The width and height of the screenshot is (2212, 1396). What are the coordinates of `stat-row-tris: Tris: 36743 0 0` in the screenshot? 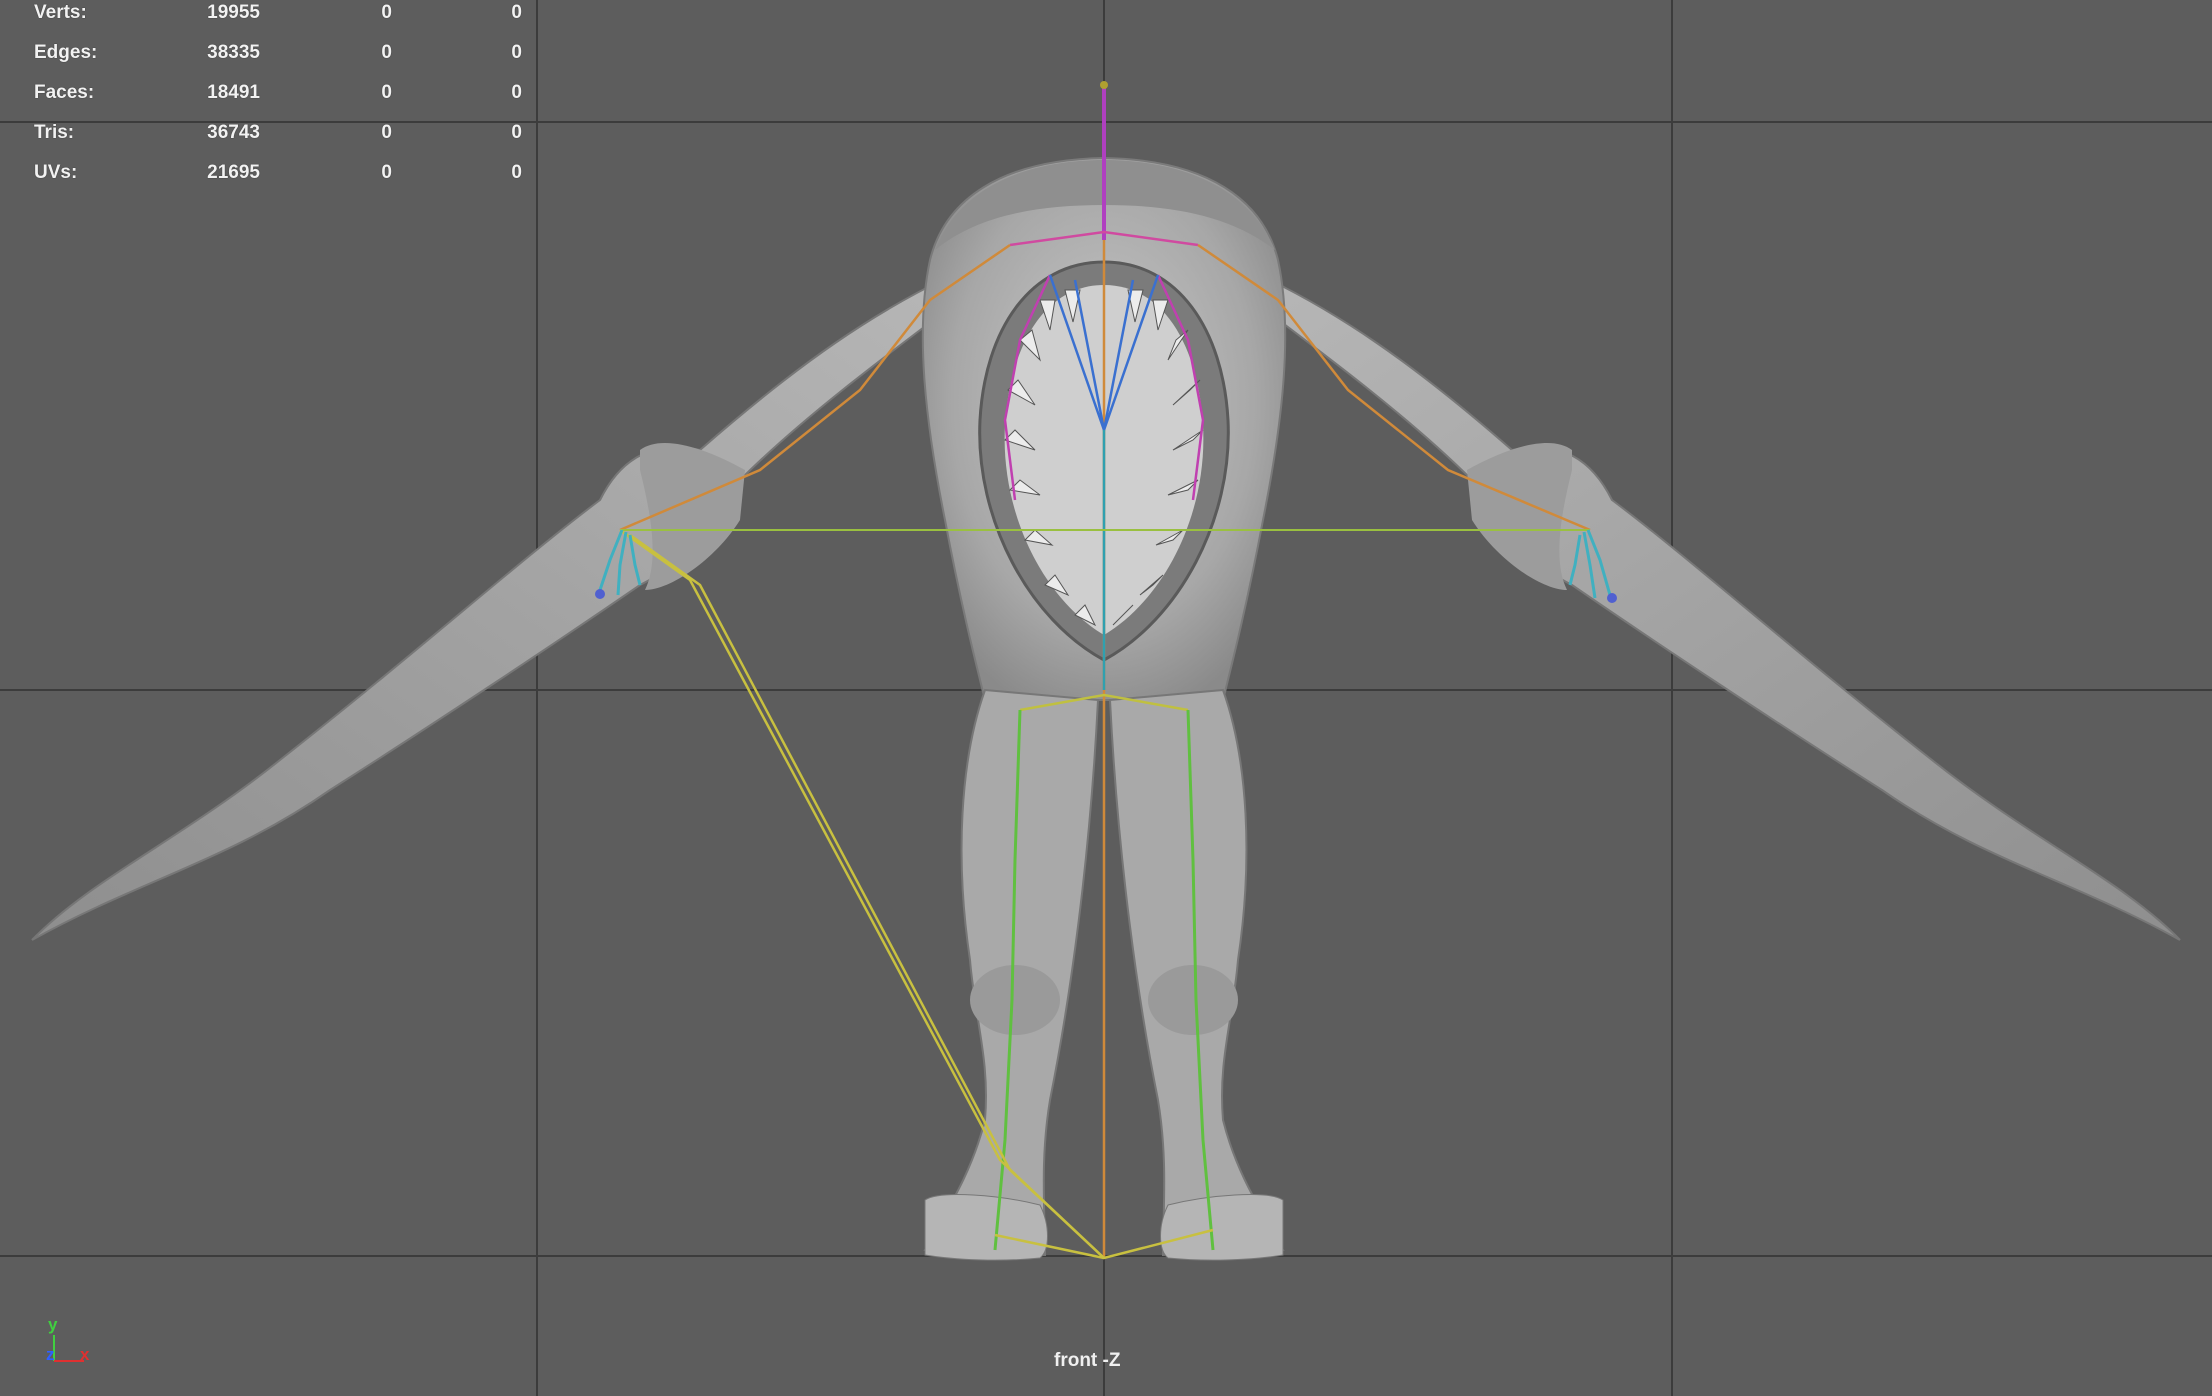 It's located at (270, 133).